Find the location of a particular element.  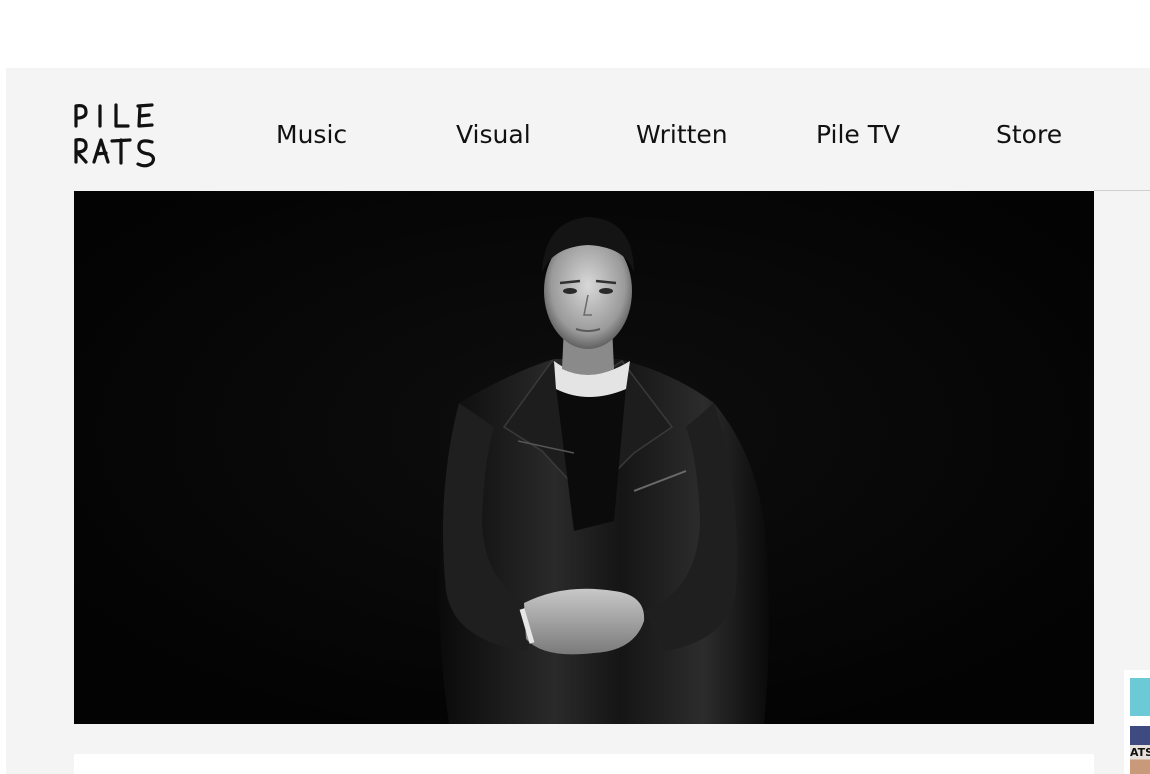

pile-rats-logo is located at coordinates (117, 136).